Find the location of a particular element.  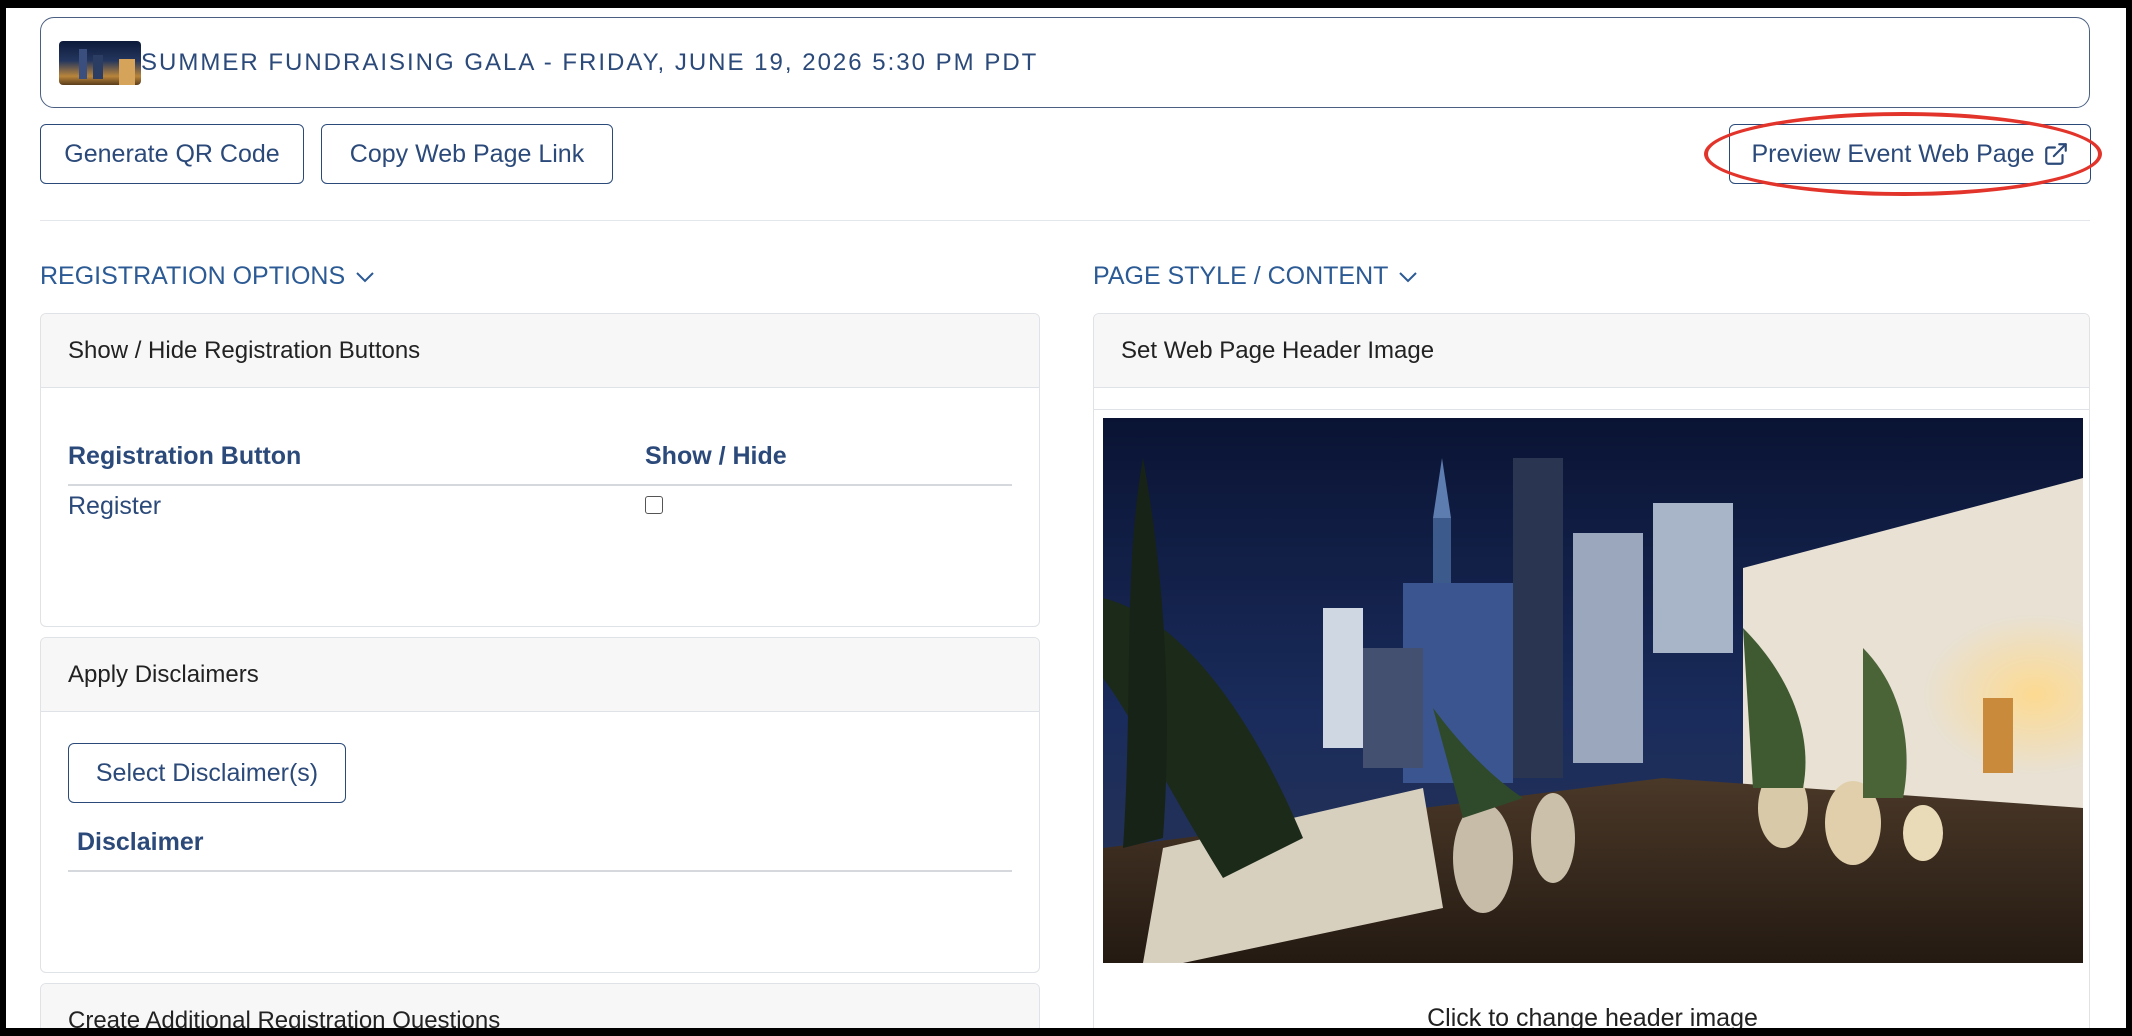

select-disclaimers-button: Select Disclaimer(s) is located at coordinates (207, 773).